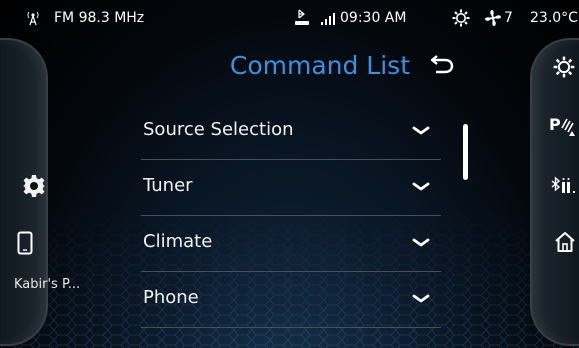 The image size is (579, 348). I want to click on command-label: Climate, so click(178, 241).